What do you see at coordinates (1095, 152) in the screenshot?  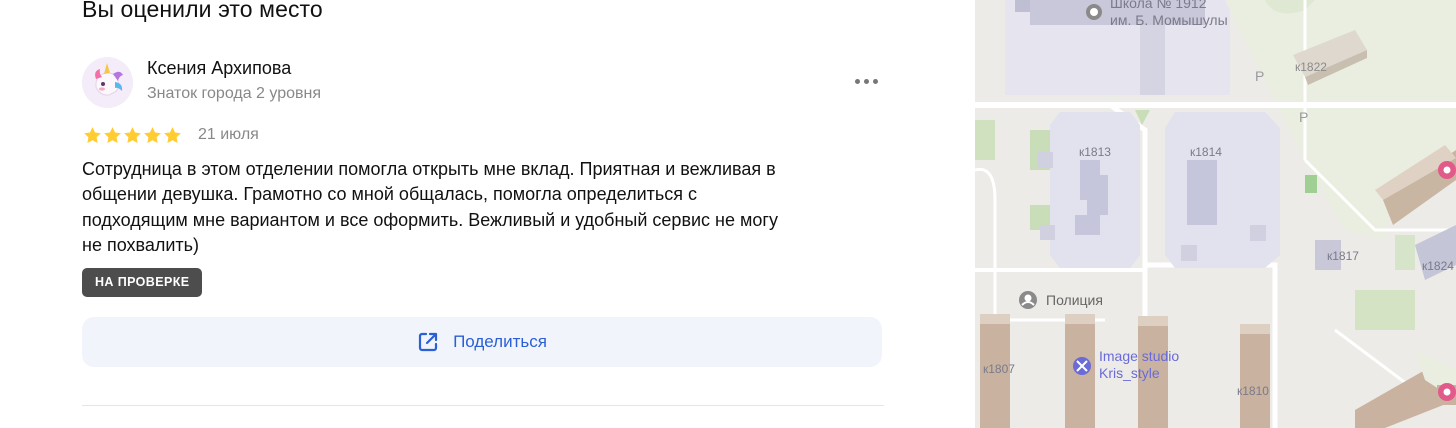 I see `map-label-building: к1813` at bounding box center [1095, 152].